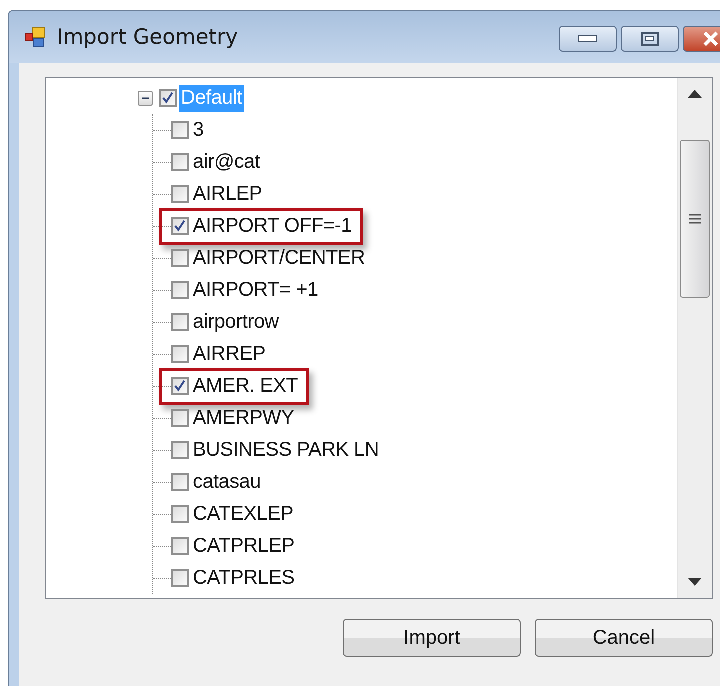  Describe the element at coordinates (243, 418) in the screenshot. I see `tree-item: AMERPWY` at that location.